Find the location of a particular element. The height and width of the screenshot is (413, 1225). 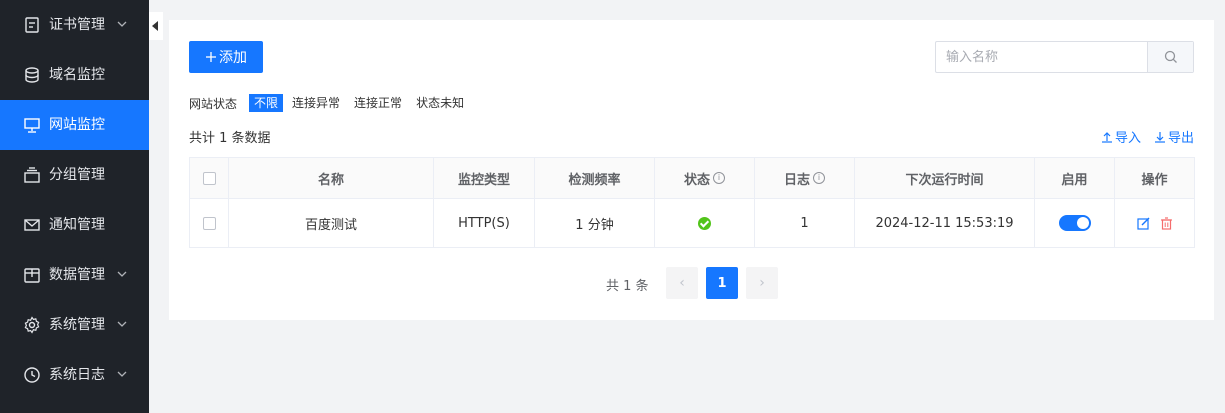

row-status-cell is located at coordinates (705, 223).